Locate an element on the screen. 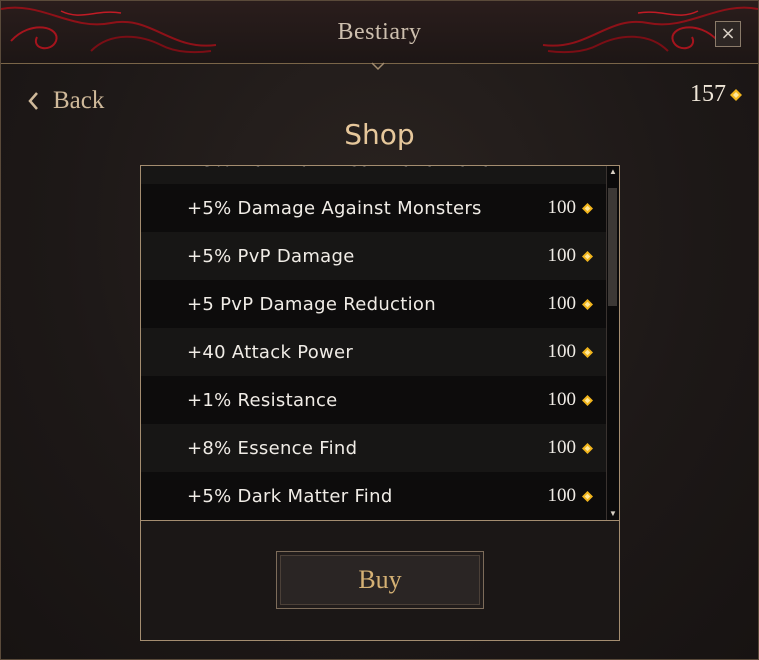 The height and width of the screenshot is (660, 759). chevron-left-icon is located at coordinates (33, 101).